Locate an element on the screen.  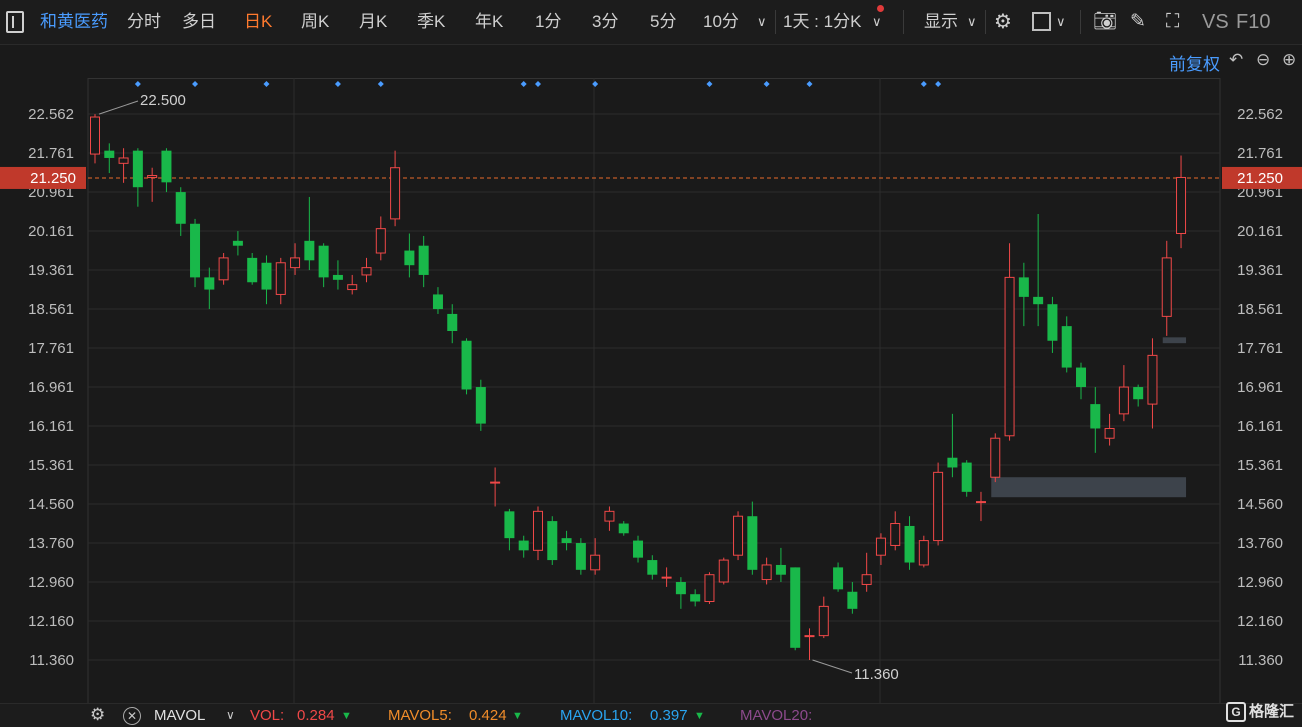
current-price-tag-left: 21.250 is located at coordinates (53, 178).